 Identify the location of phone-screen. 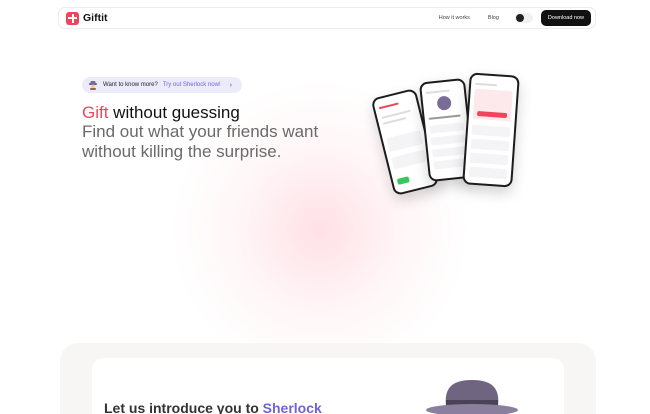
(491, 130).